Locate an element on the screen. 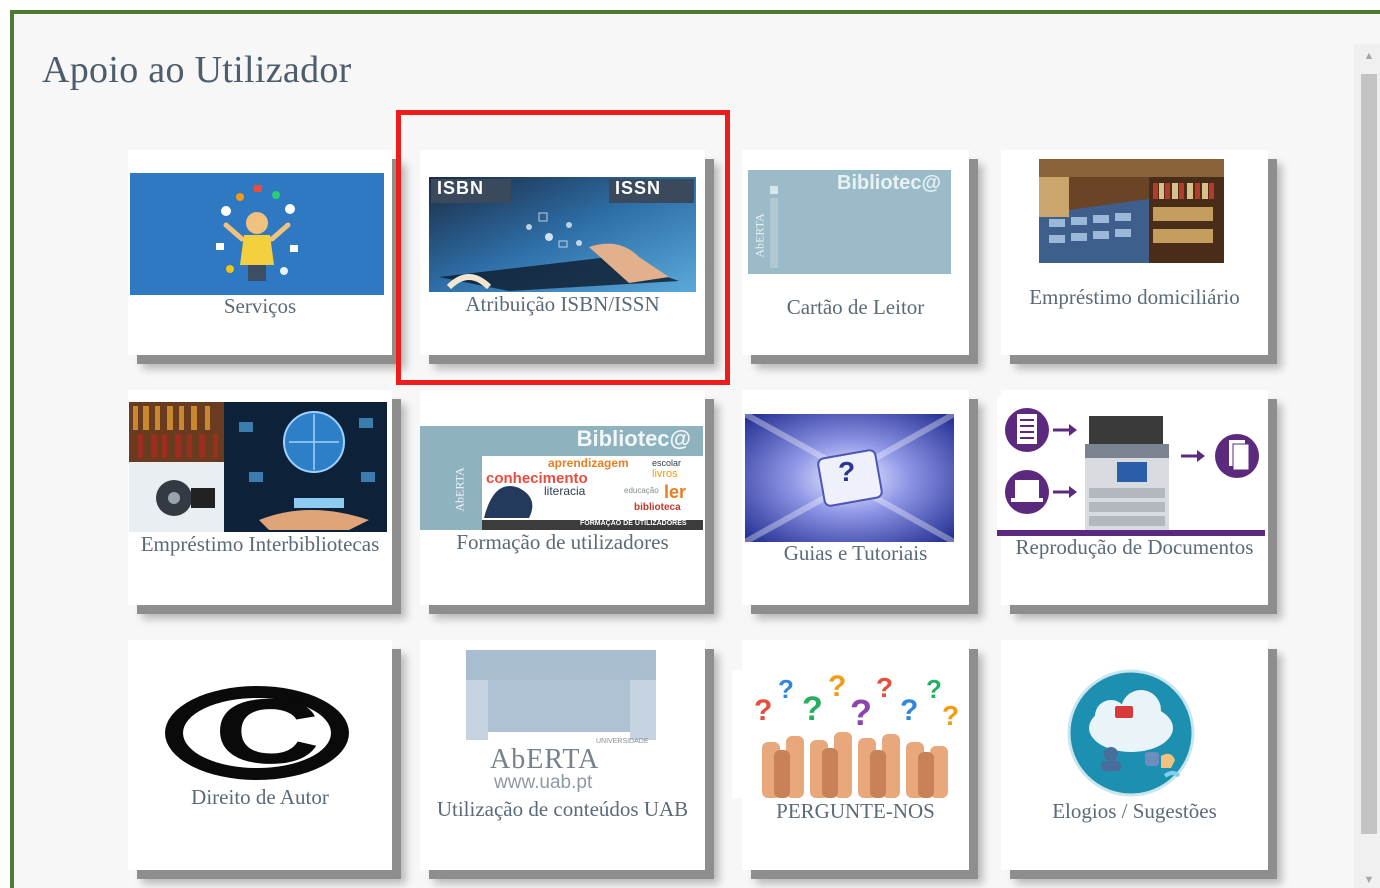  vertical-scrollbar: ▲ ▼ is located at coordinates (1367, 466).